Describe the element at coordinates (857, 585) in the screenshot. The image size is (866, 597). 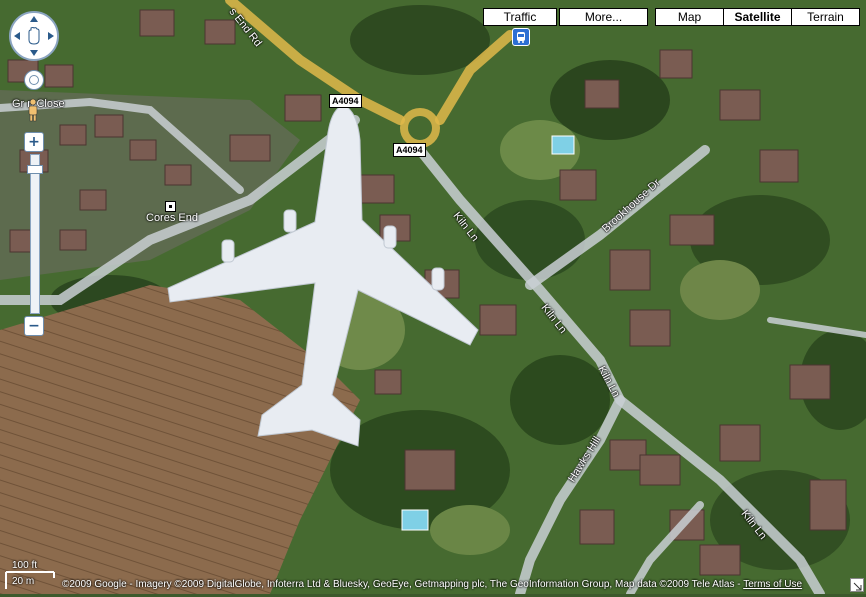
I see `resize-corner-icon` at that location.